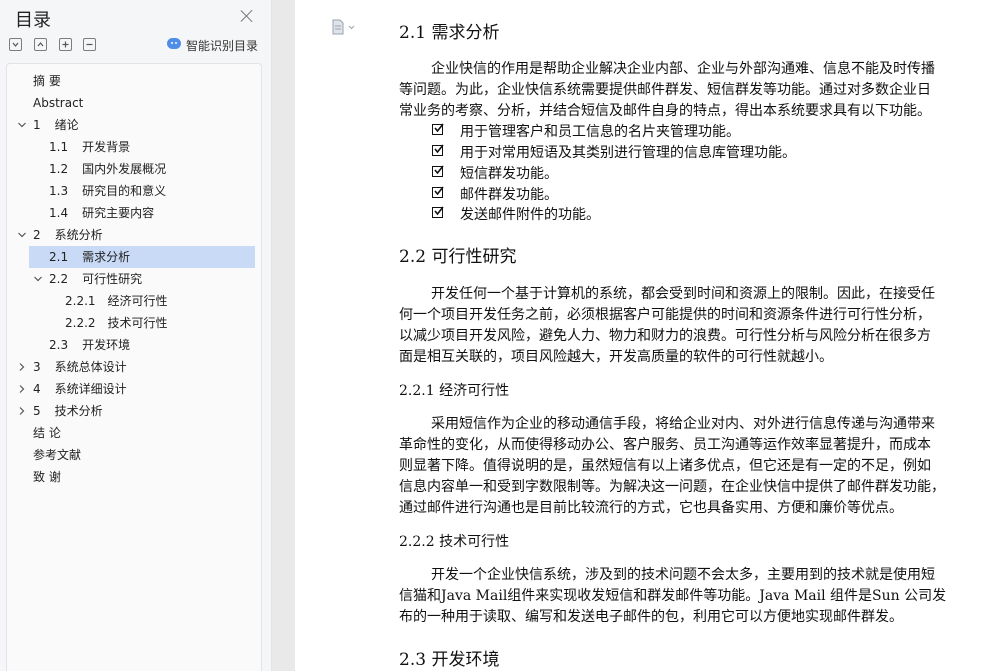 Image resolution: width=995 pixels, height=671 pixels. I want to click on toc-item: 2.2.2 技术可行性, so click(132, 323).